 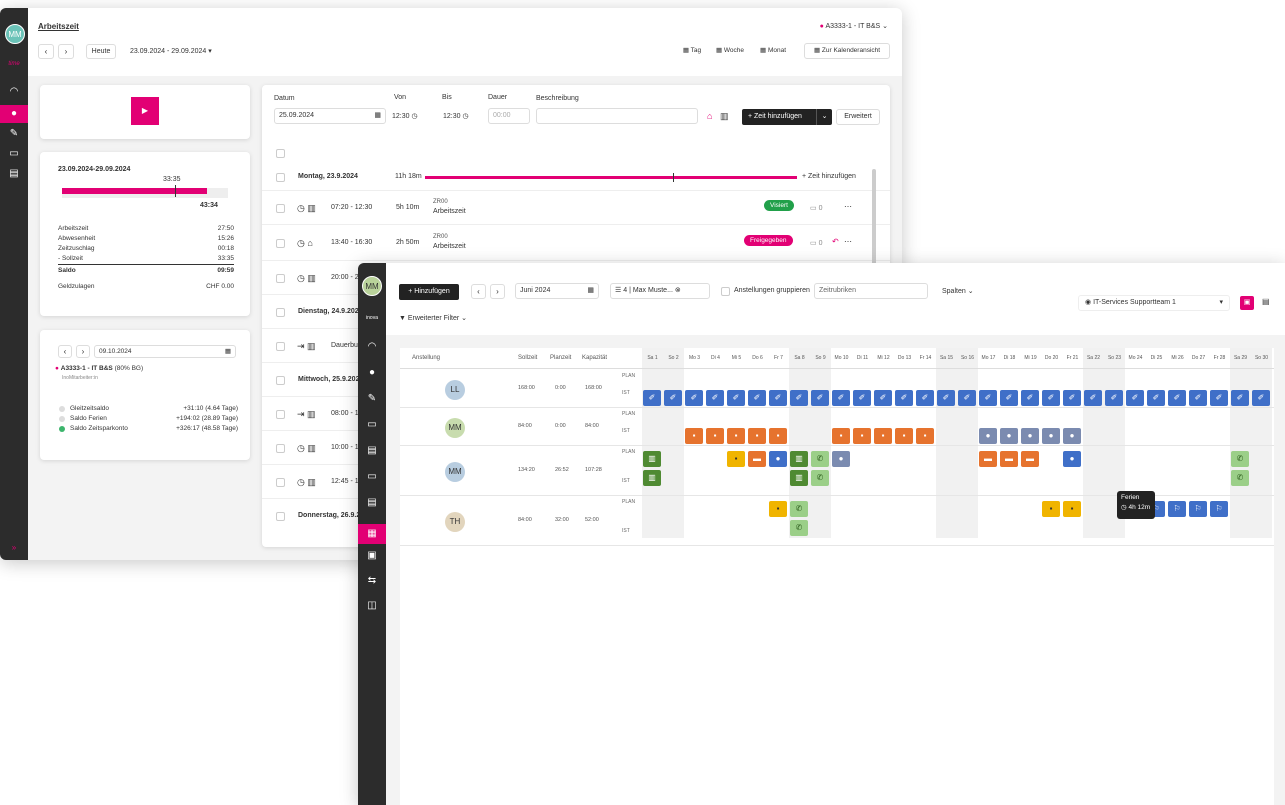 I want to click on avatar: TH, so click(x=455, y=522).